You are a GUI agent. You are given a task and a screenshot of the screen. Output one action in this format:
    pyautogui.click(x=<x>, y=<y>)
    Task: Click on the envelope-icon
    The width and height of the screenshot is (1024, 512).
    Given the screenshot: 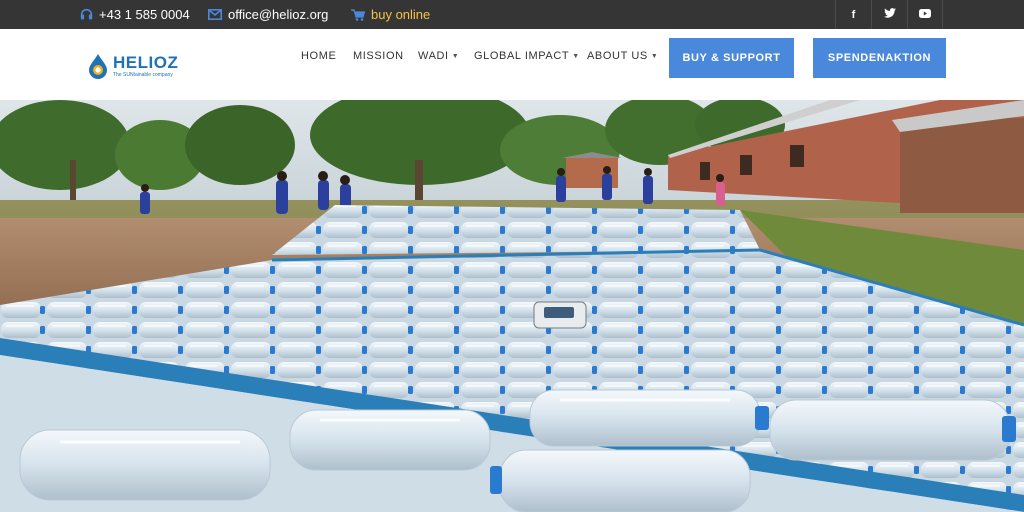 What is the action you would take?
    pyautogui.click(x=215, y=14)
    